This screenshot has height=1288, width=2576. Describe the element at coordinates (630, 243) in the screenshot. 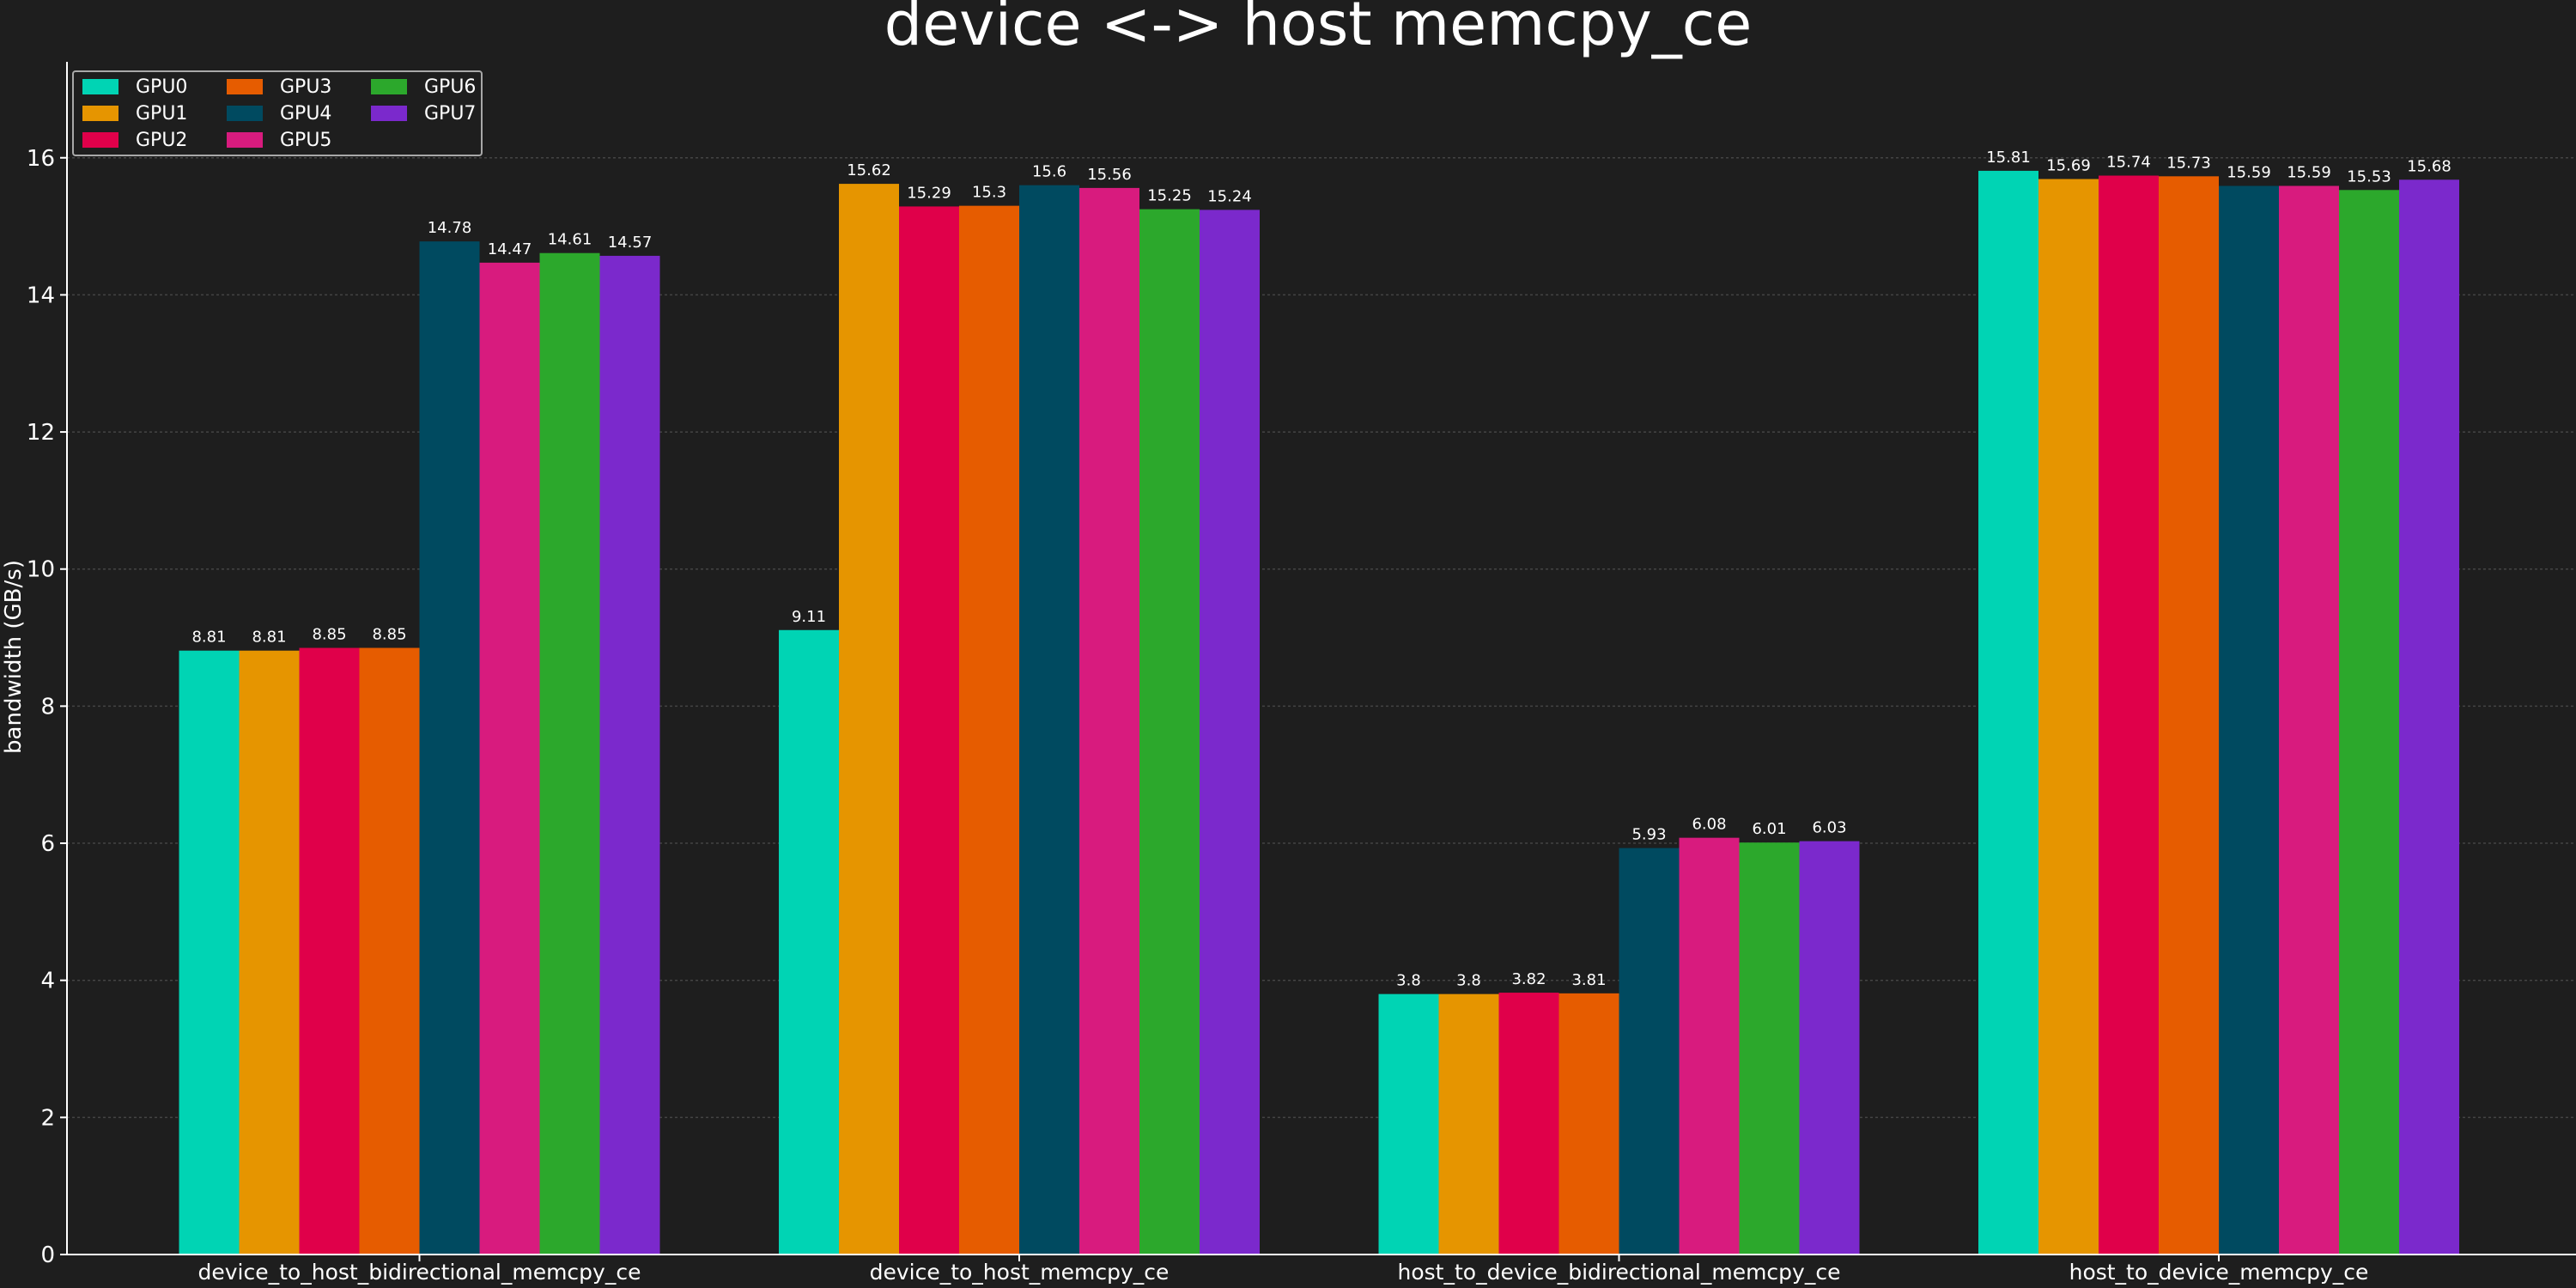

I see `data-label: 14.57` at that location.